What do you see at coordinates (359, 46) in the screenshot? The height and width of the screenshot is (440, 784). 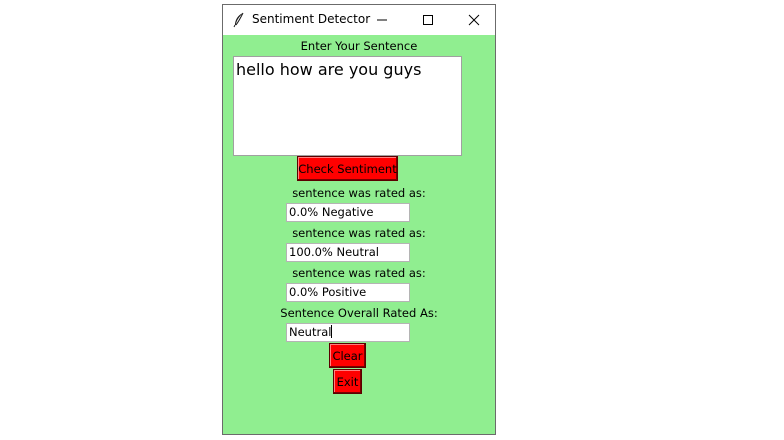 I see `sentence-input-label: Enter Your Sentence` at bounding box center [359, 46].